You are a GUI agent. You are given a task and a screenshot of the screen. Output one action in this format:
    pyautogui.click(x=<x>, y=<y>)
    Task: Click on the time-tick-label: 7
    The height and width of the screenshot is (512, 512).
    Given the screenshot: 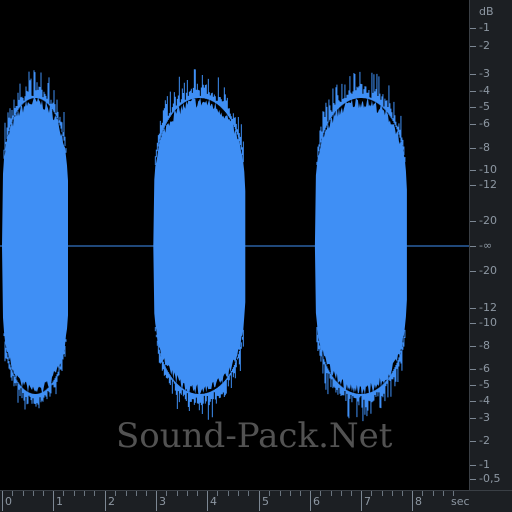 What is the action you would take?
    pyautogui.click(x=367, y=501)
    